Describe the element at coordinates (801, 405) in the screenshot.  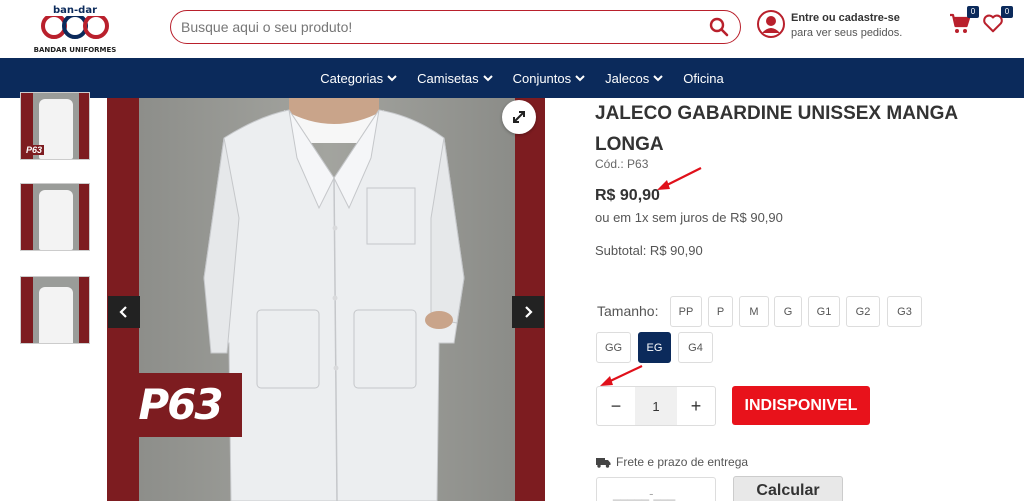
I see `unavailable-button: INDISPONIVEL` at that location.